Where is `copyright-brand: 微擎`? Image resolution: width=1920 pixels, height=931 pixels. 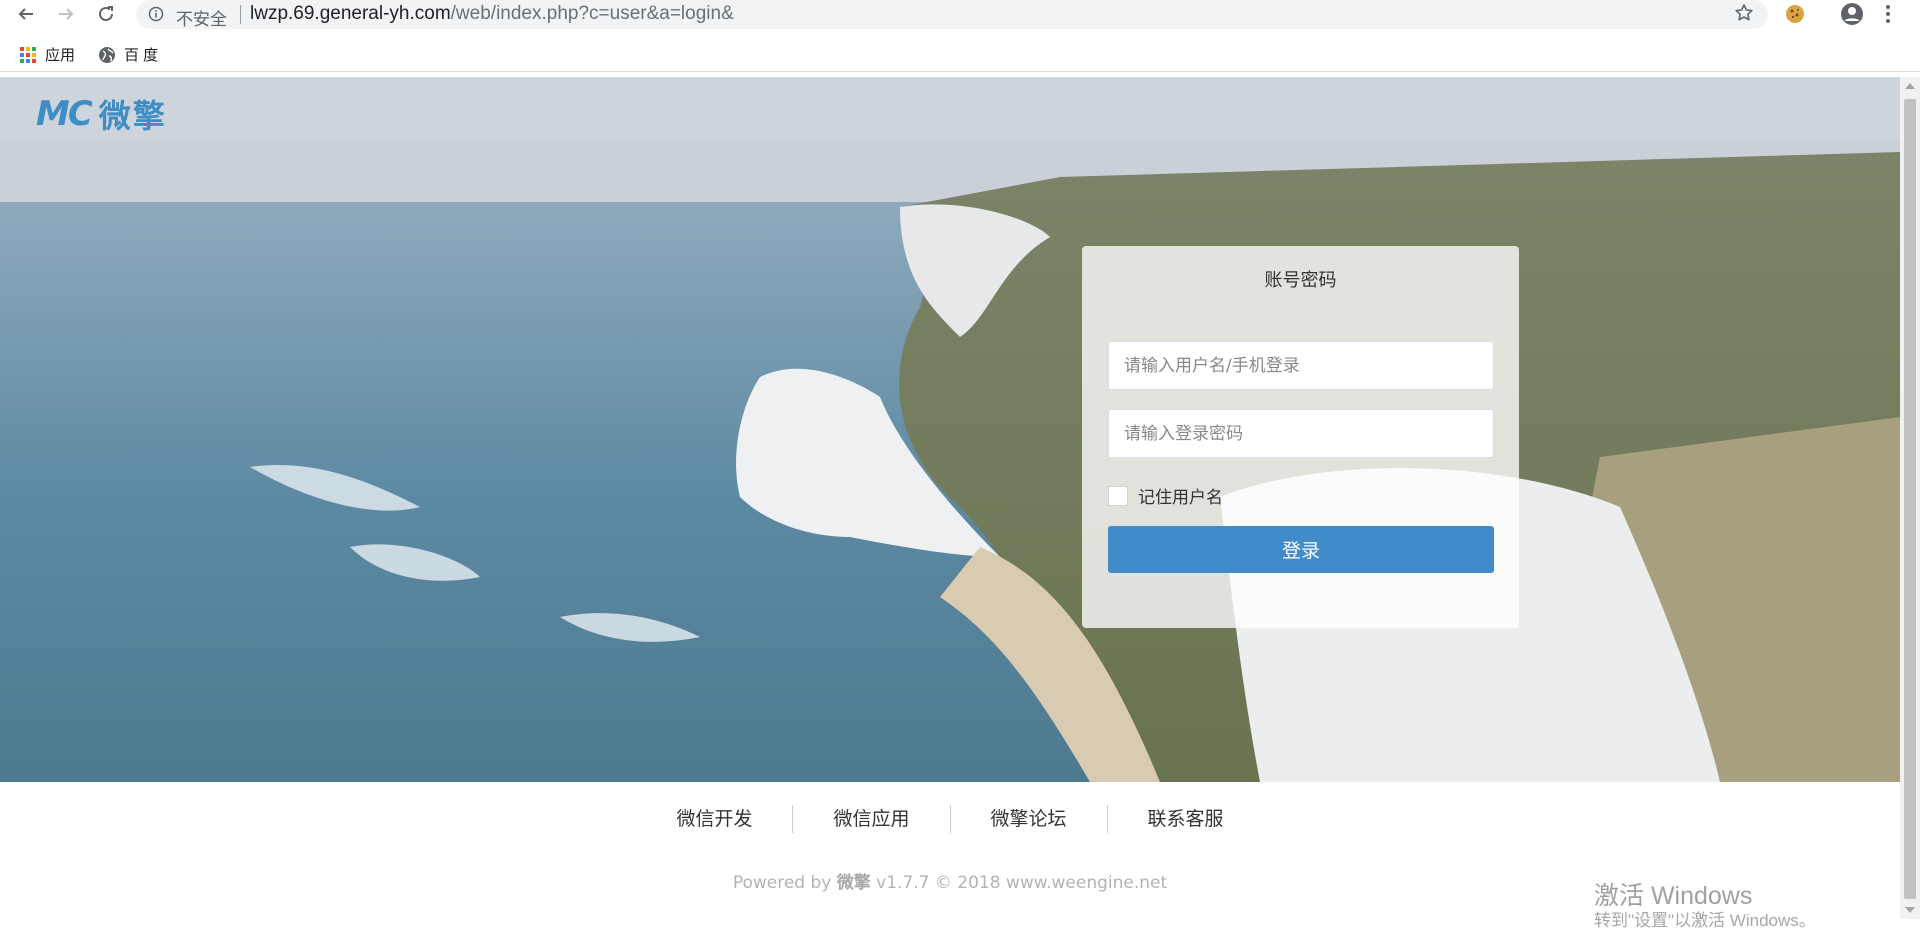
copyright-brand: 微擎 is located at coordinates (853, 883).